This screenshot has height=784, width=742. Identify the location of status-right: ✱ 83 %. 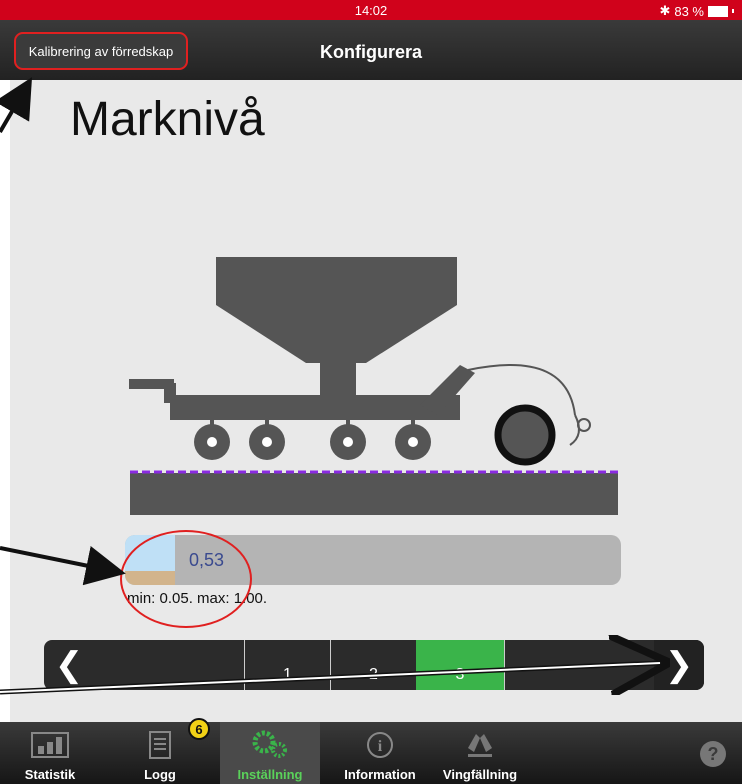
(696, 11).